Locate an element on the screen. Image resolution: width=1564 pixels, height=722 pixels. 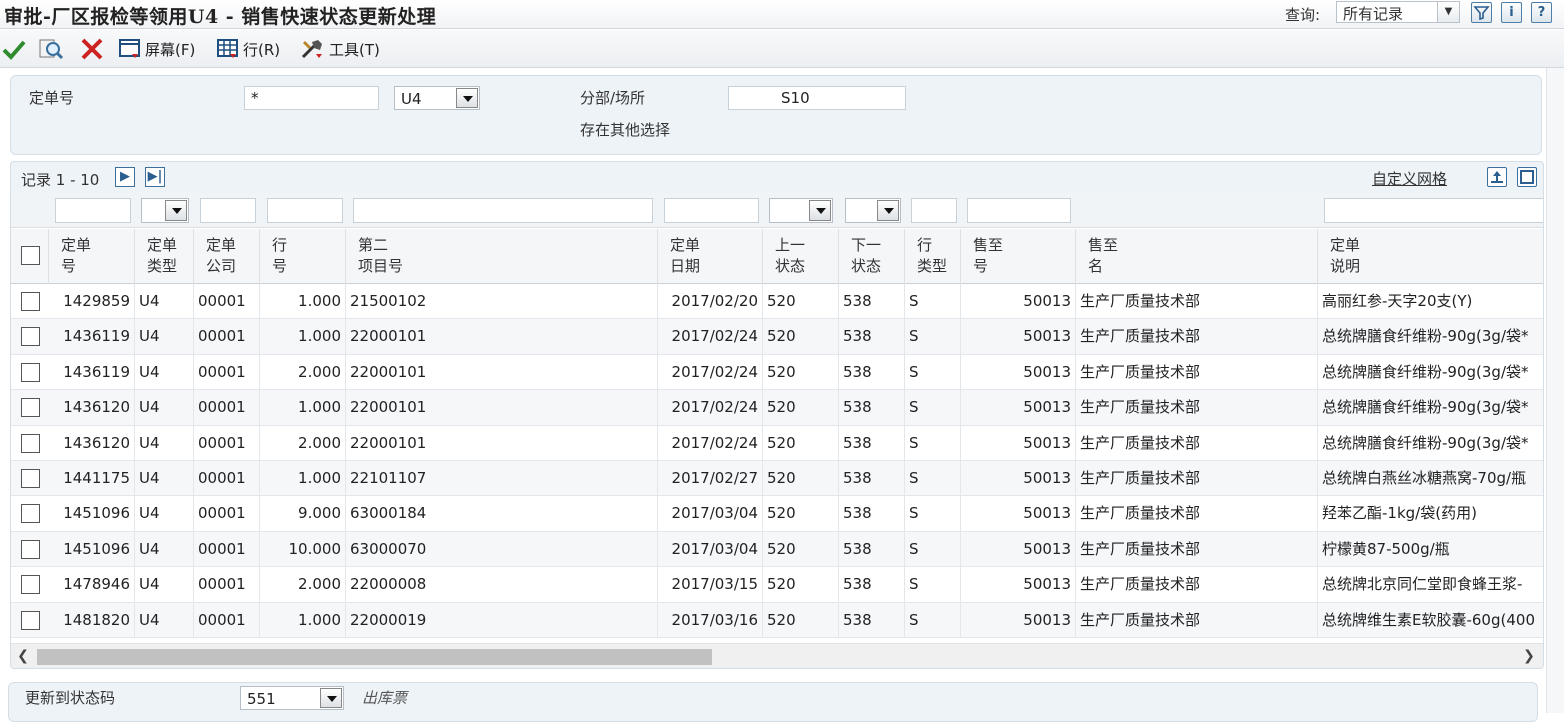
cell-line-no: 2.000 is located at coordinates (303, 443).